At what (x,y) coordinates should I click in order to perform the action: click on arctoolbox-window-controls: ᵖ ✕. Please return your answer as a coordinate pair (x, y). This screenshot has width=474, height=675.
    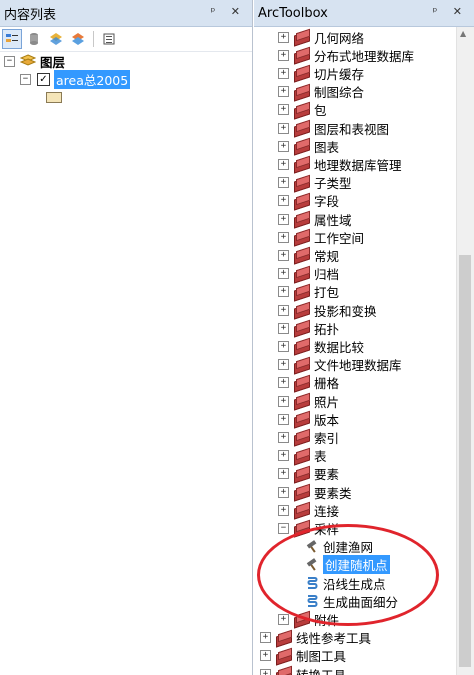
    Looking at the image, I should click on (450, 11).